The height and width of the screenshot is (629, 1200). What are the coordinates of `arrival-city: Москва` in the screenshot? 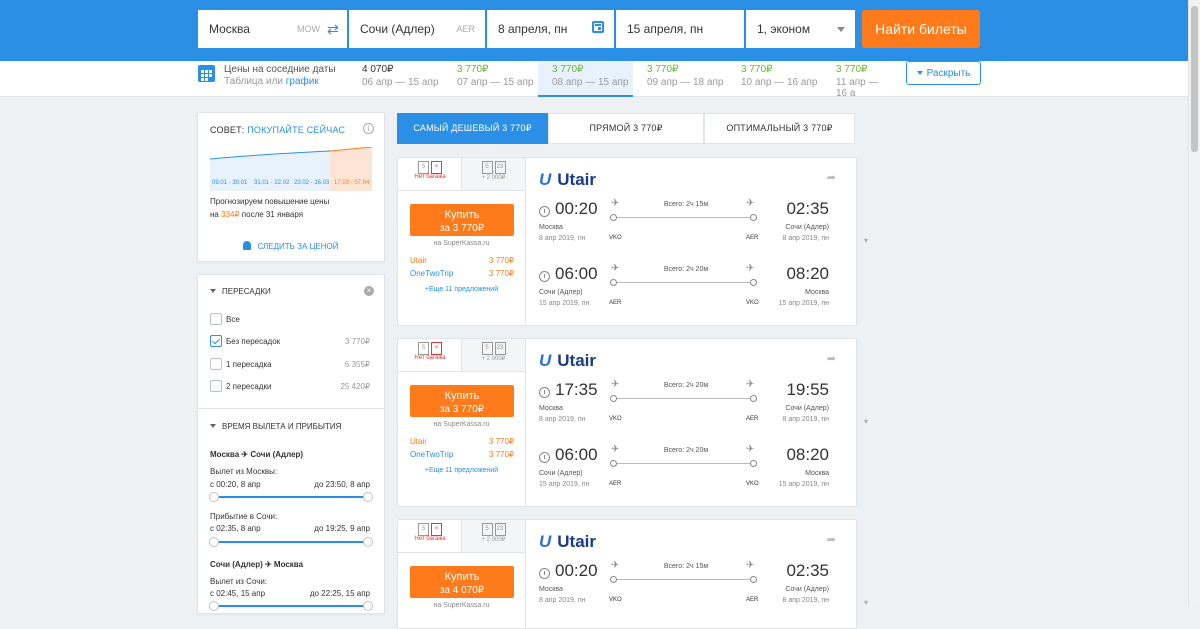 It's located at (817, 292).